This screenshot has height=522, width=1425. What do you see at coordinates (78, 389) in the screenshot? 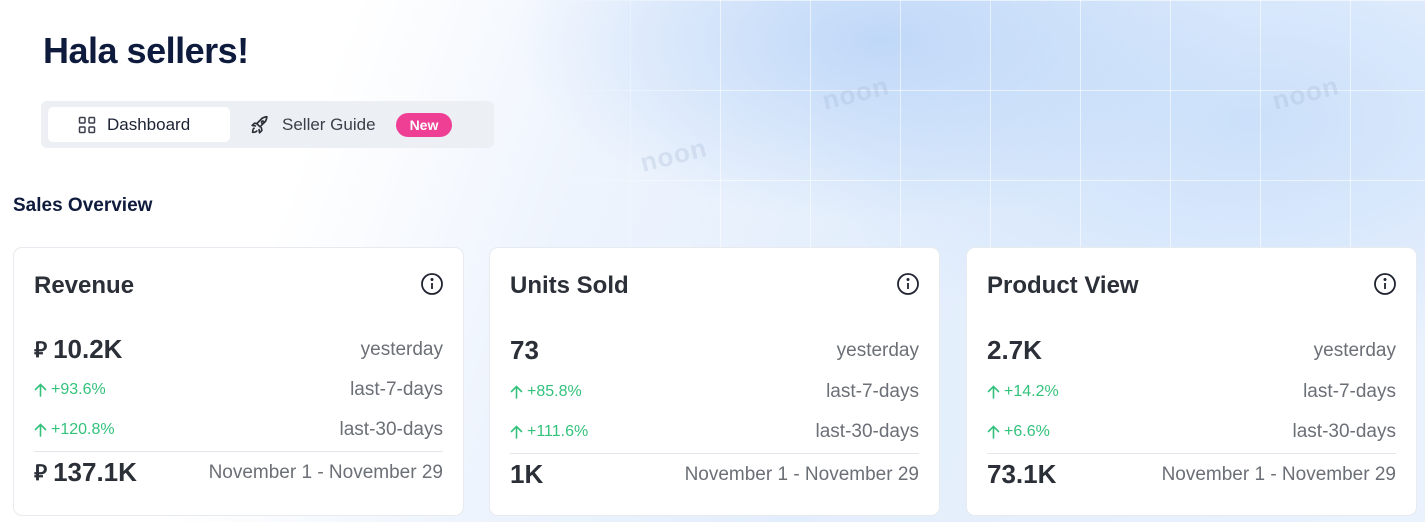
I see `change-percent: +93.6%` at bounding box center [78, 389].